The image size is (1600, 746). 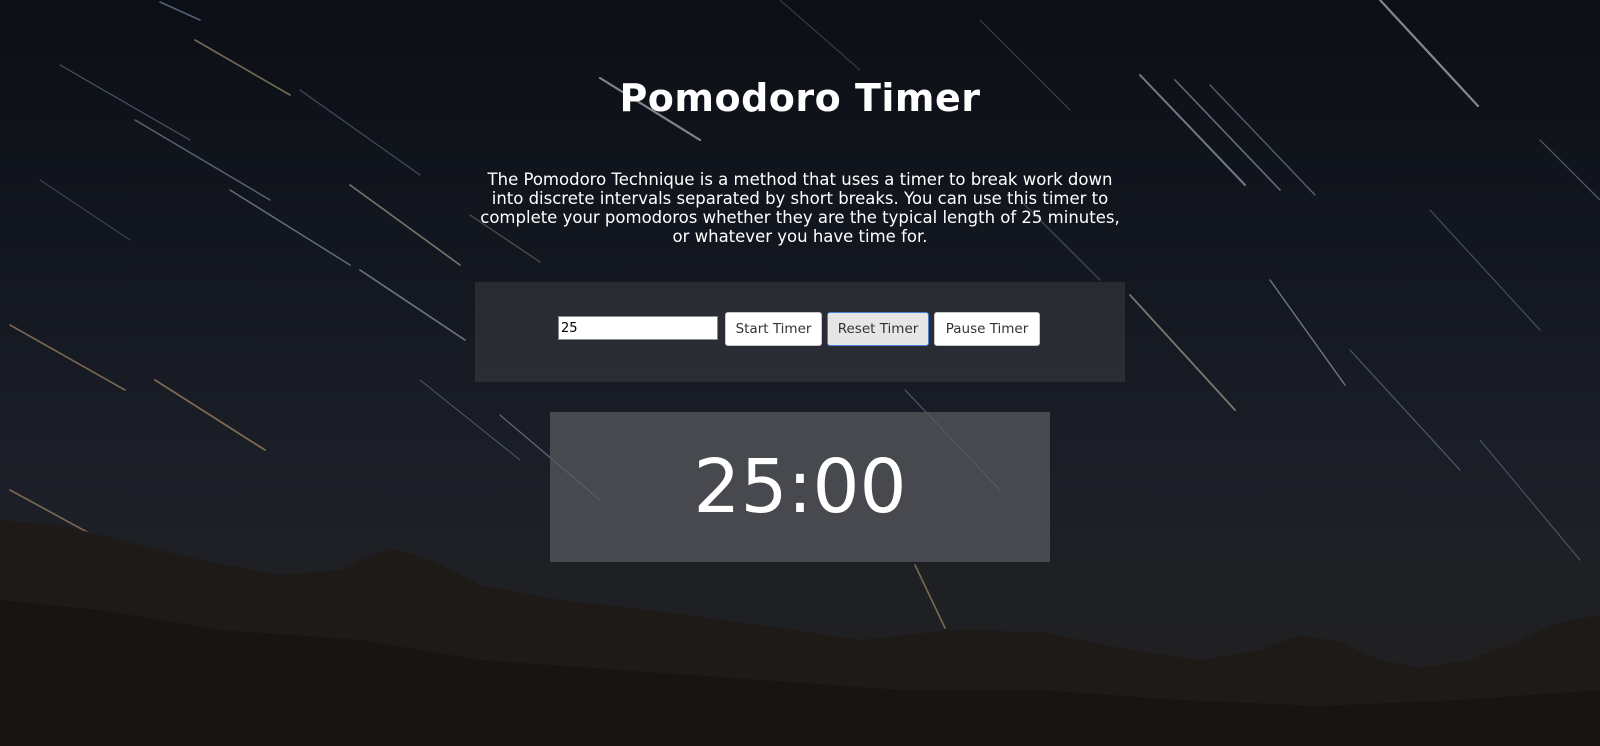 I want to click on timer-panel: 25:00, so click(x=800, y=487).